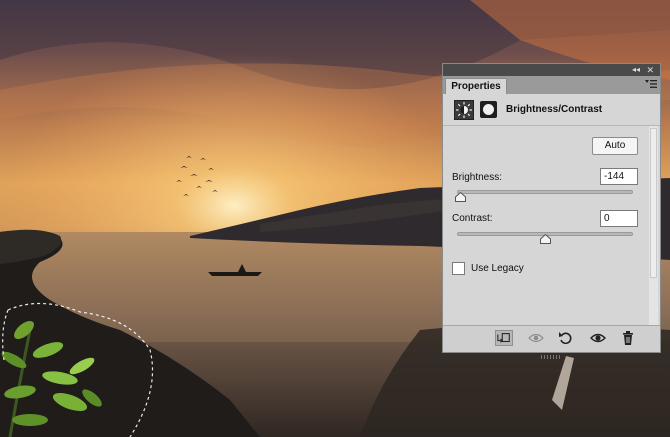 The image size is (670, 437). I want to click on view-previous-state-icon, so click(536, 338).